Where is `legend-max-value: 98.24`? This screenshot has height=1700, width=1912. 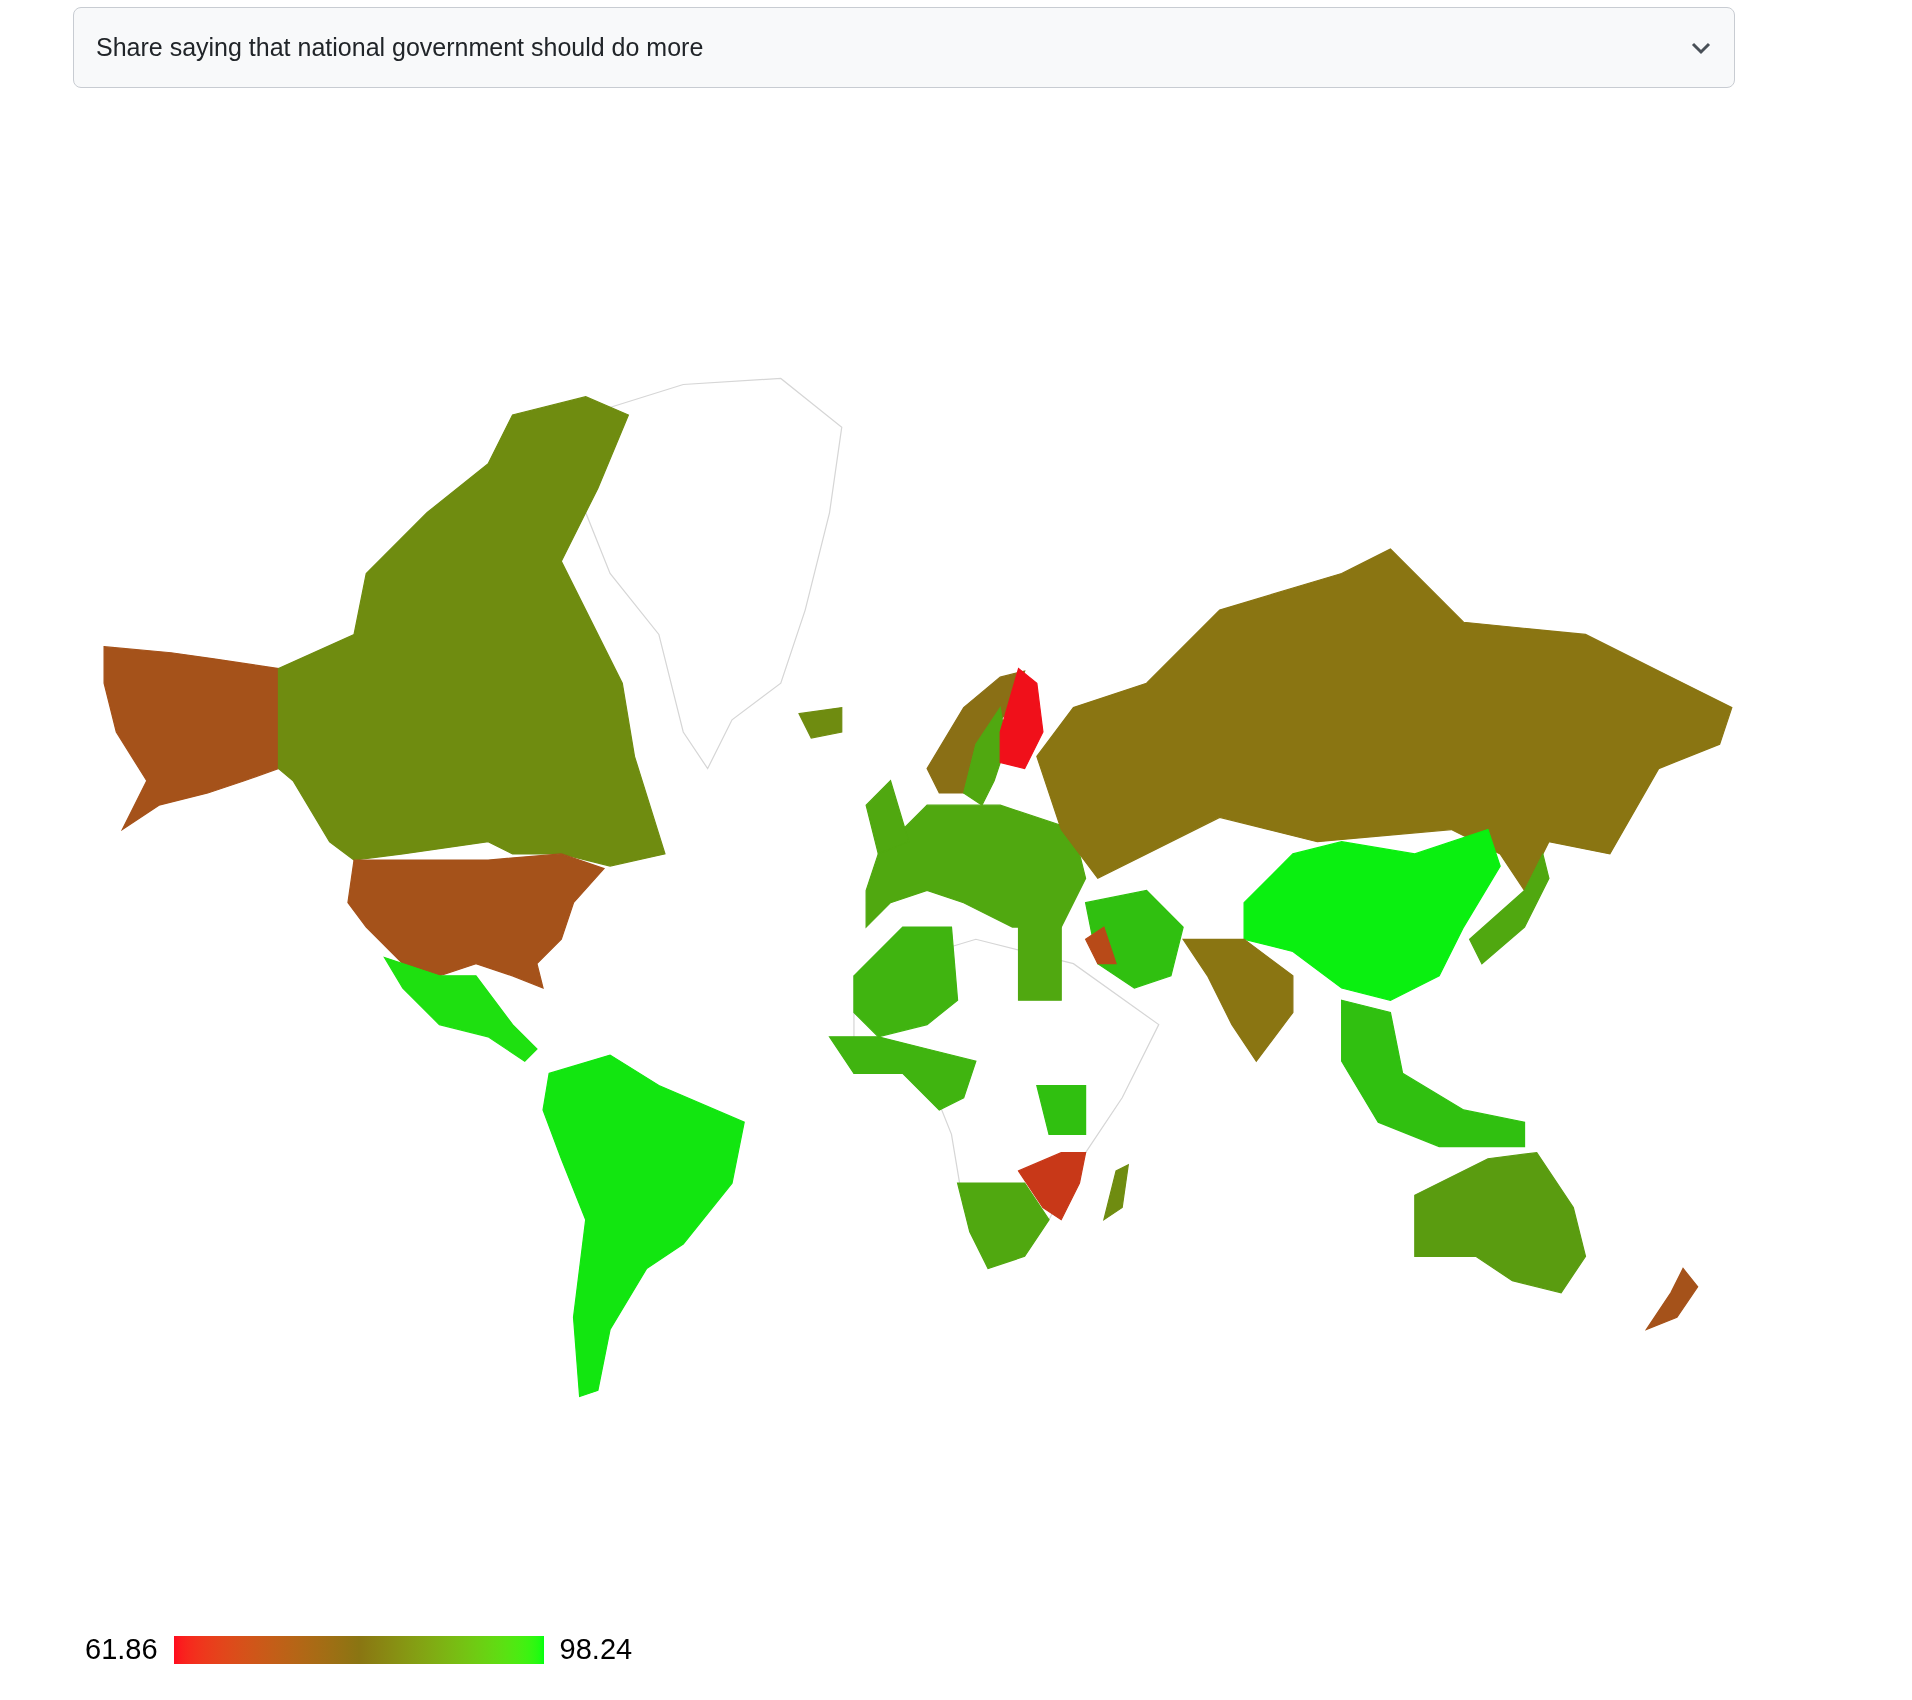
legend-max-value: 98.24 is located at coordinates (596, 1649).